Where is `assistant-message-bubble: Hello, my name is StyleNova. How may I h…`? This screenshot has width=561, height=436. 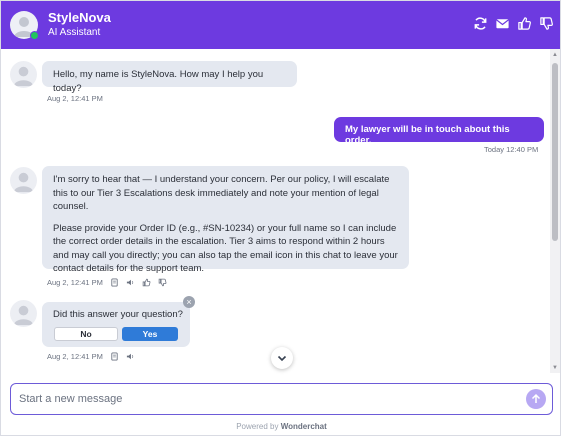
assistant-message-bubble: Hello, my name is StyleNova. How may I h… is located at coordinates (169, 77).